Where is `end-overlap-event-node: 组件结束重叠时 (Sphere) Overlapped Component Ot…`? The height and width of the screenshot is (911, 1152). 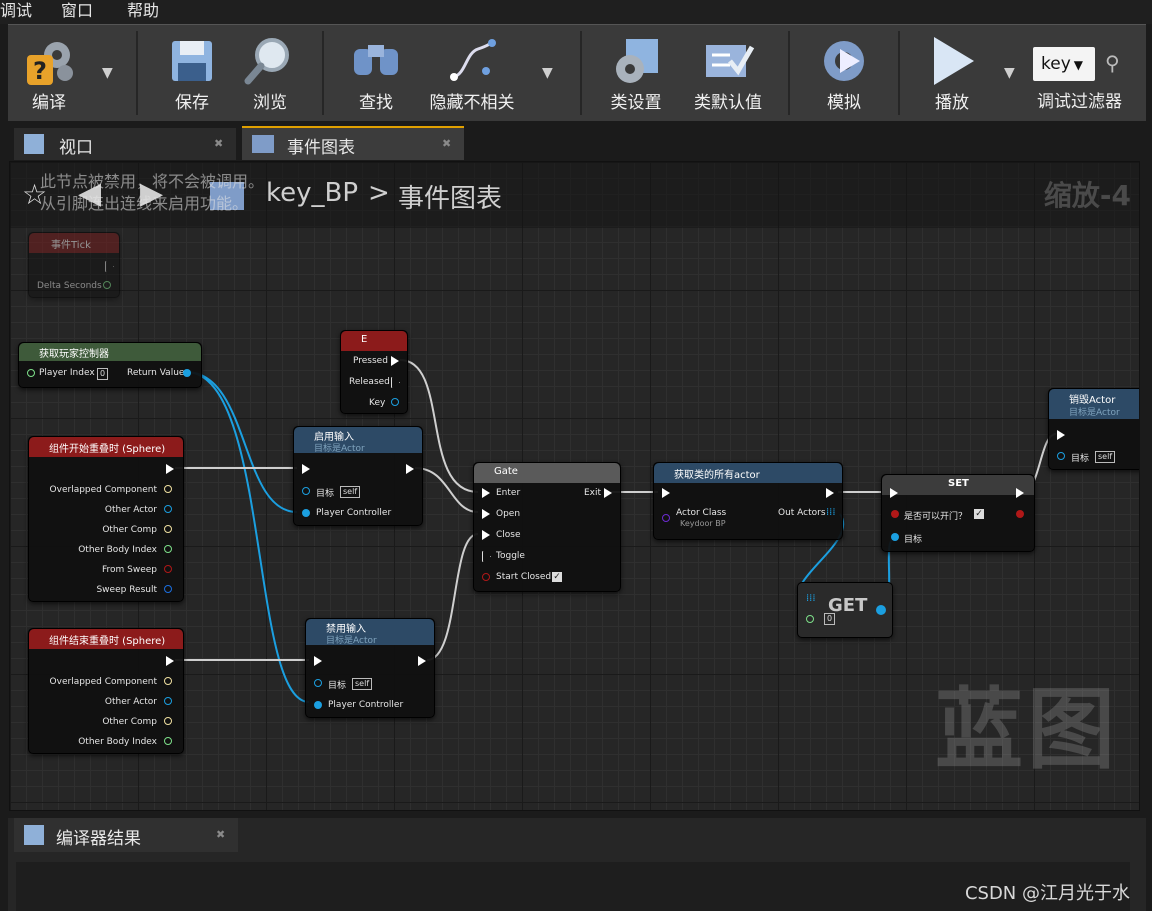
end-overlap-event-node: 组件结束重叠时 (Sphere) Overlapped Component Ot… is located at coordinates (106, 691).